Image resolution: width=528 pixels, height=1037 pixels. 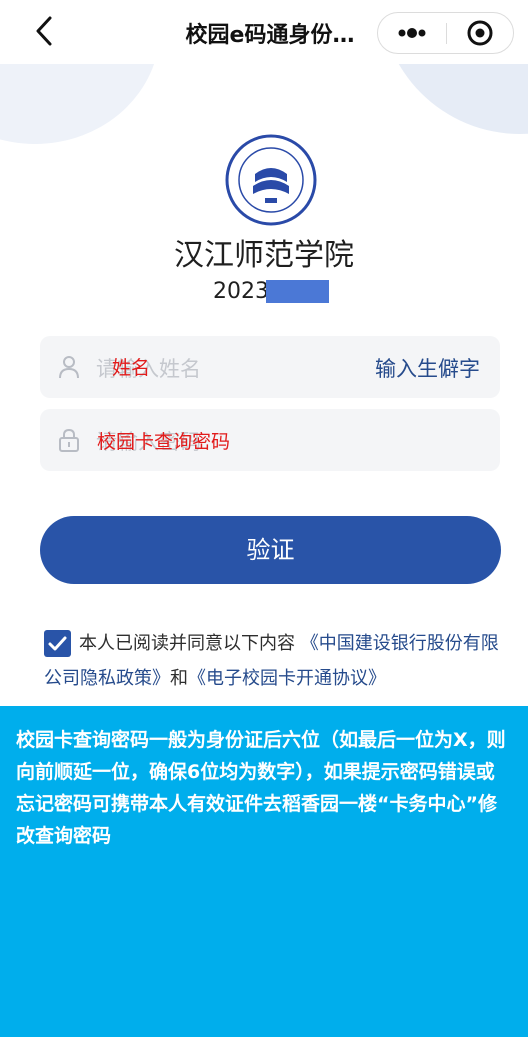 What do you see at coordinates (264, 255) in the screenshot?
I see `school-name: 汉江师范学院` at bounding box center [264, 255].